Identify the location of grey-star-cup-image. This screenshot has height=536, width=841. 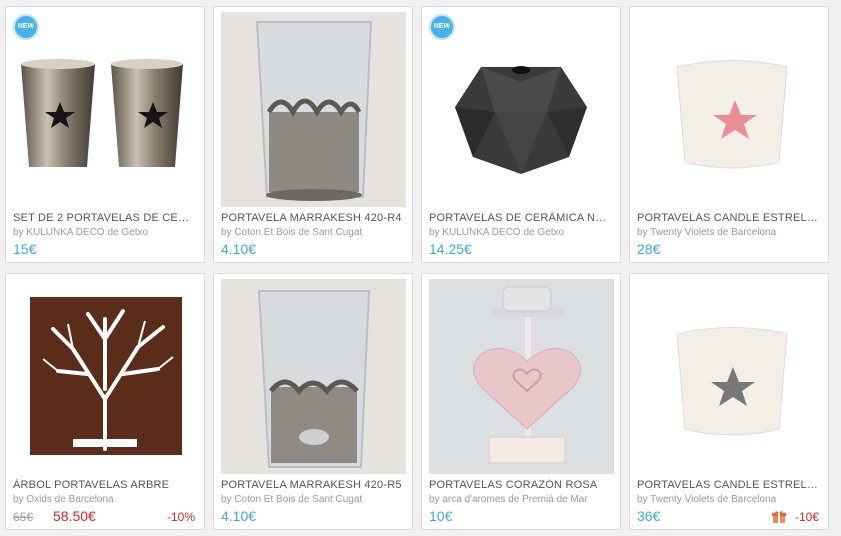
(732, 381).